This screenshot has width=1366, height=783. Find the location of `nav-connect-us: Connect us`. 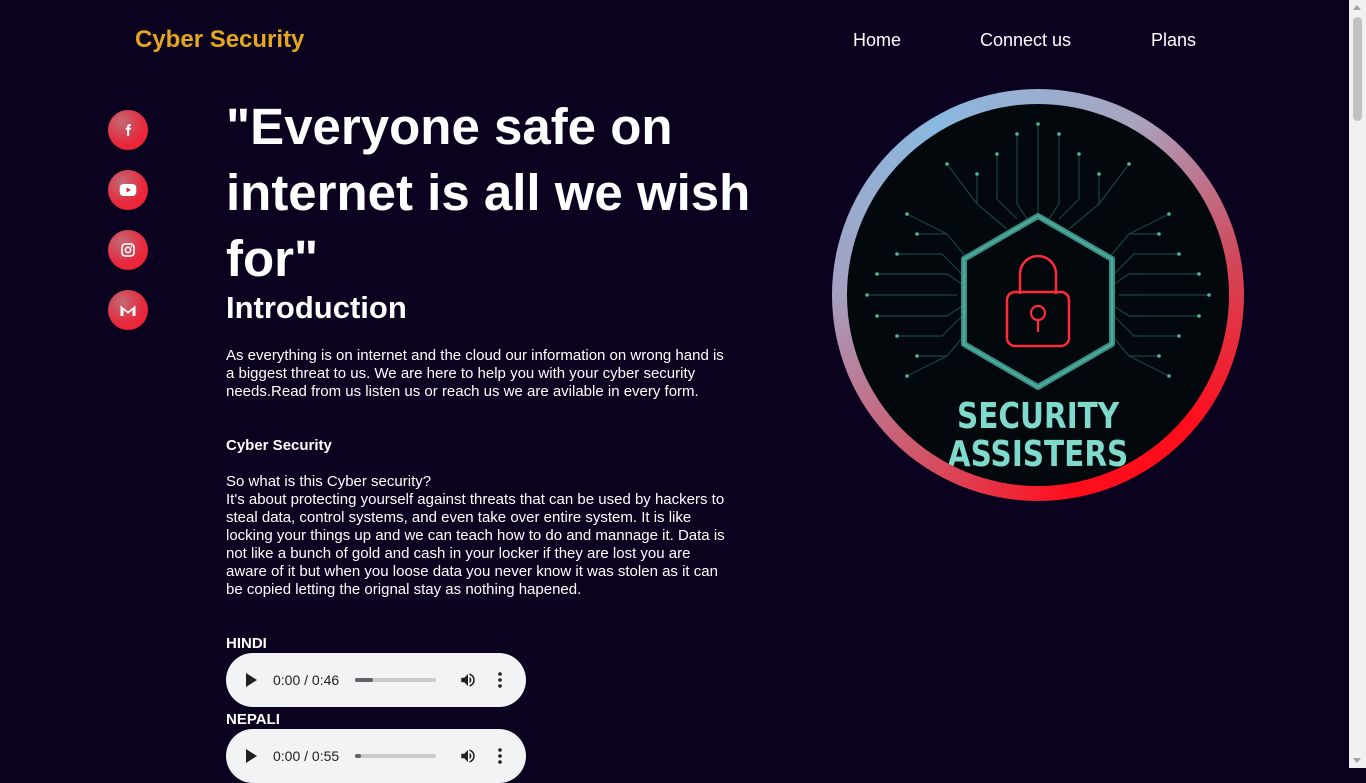

nav-connect-us: Connect us is located at coordinates (1025, 40).